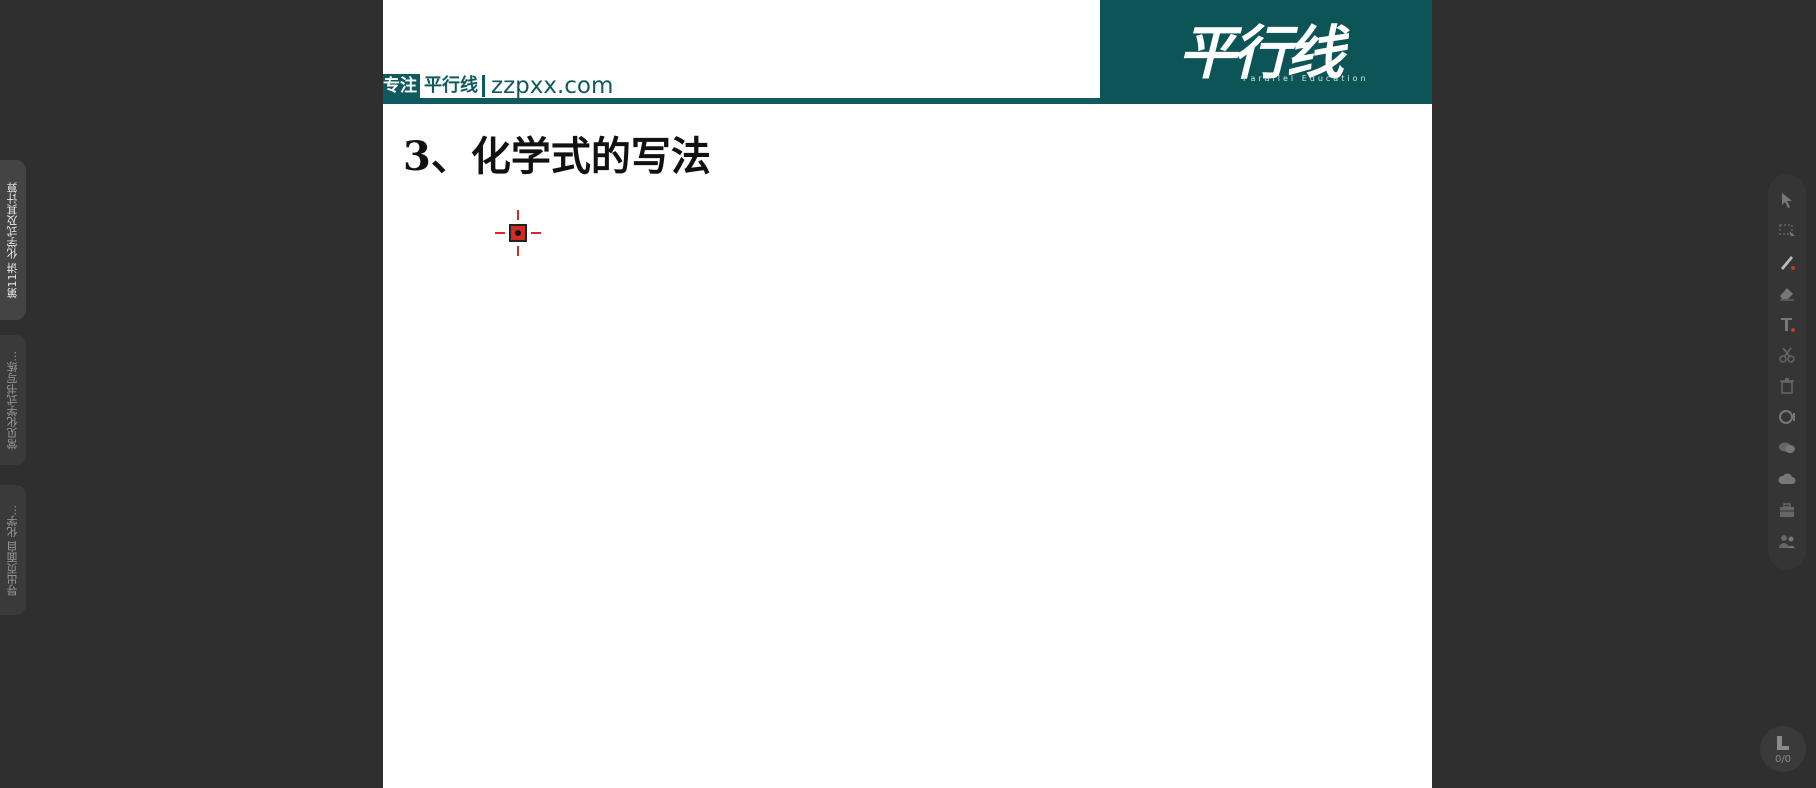 The image size is (1816, 788). Describe the element at coordinates (1787, 448) in the screenshot. I see `chat-icon` at that location.